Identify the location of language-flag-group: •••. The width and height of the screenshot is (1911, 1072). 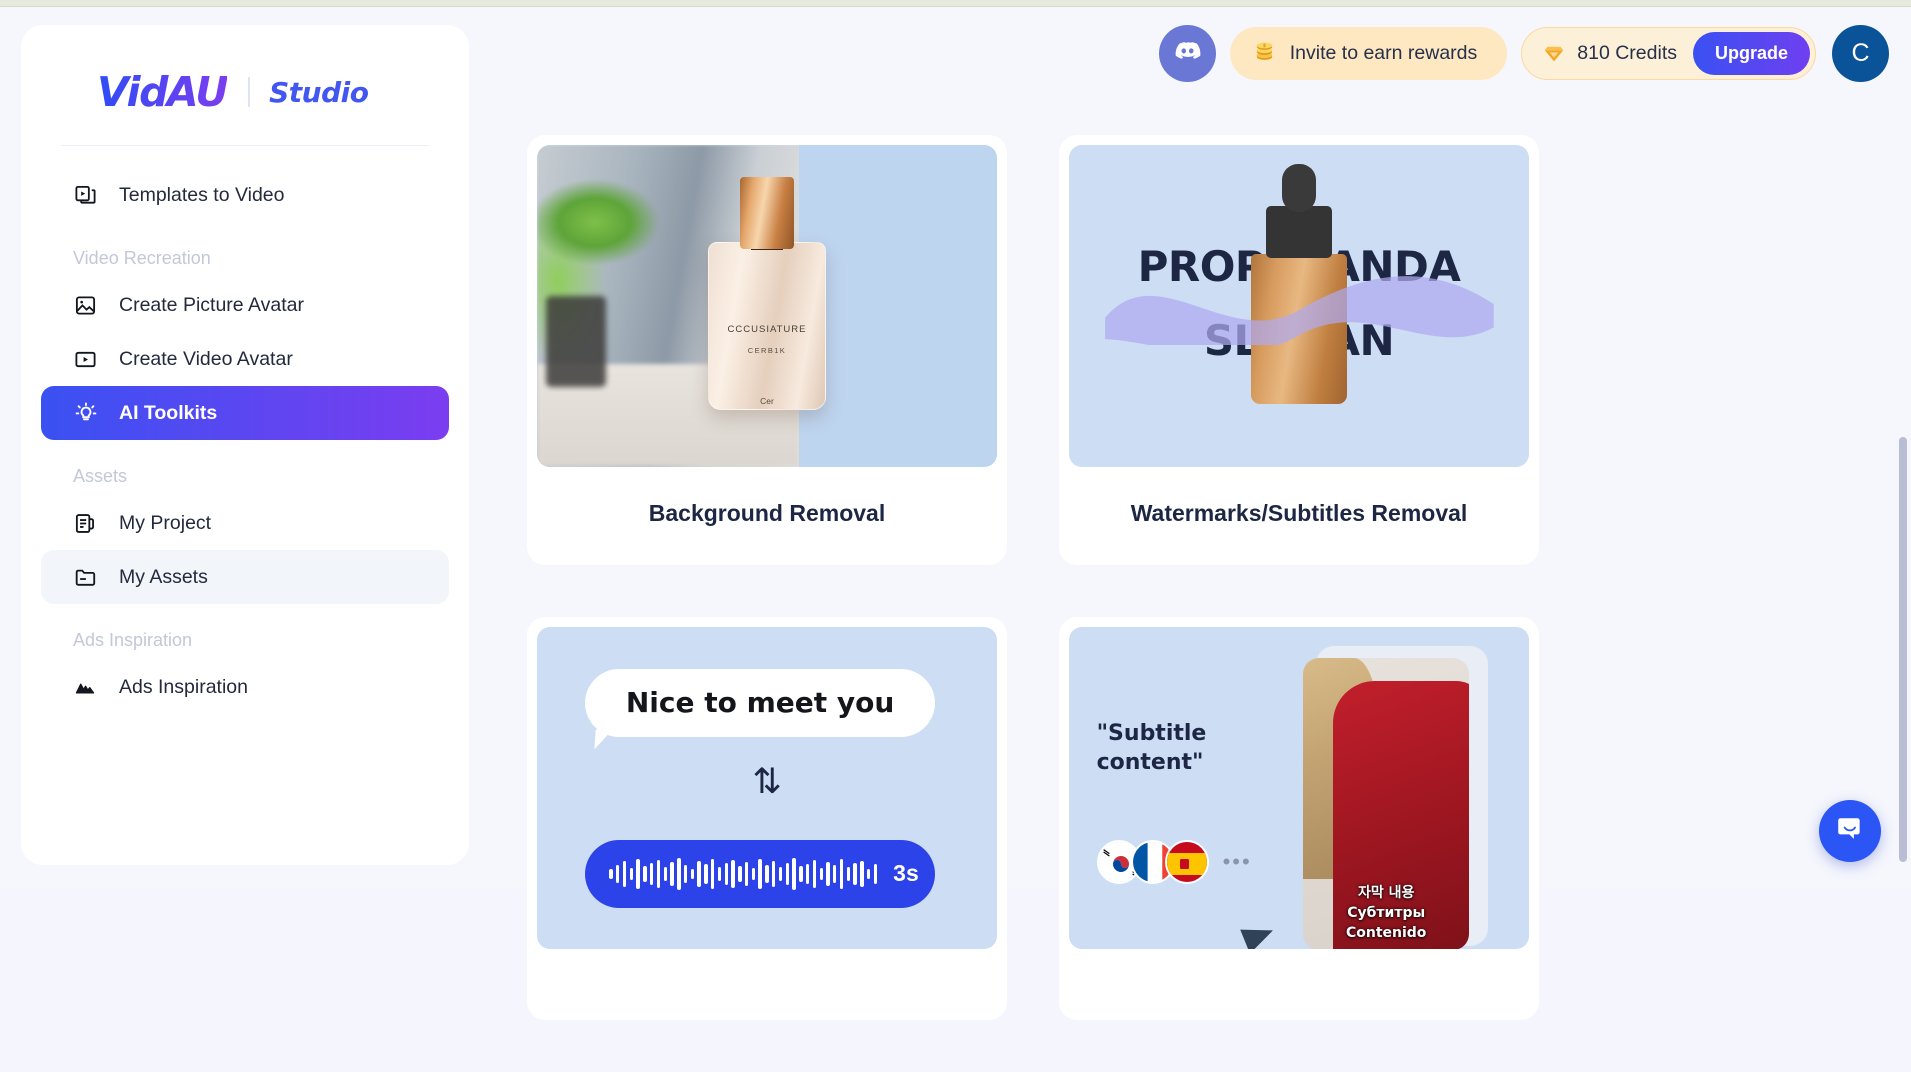
(1174, 861).